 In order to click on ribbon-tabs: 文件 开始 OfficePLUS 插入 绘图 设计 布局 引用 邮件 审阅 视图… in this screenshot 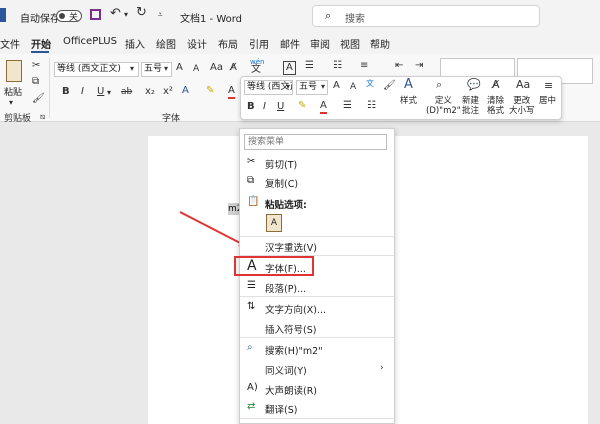, I will do `click(300, 43)`.